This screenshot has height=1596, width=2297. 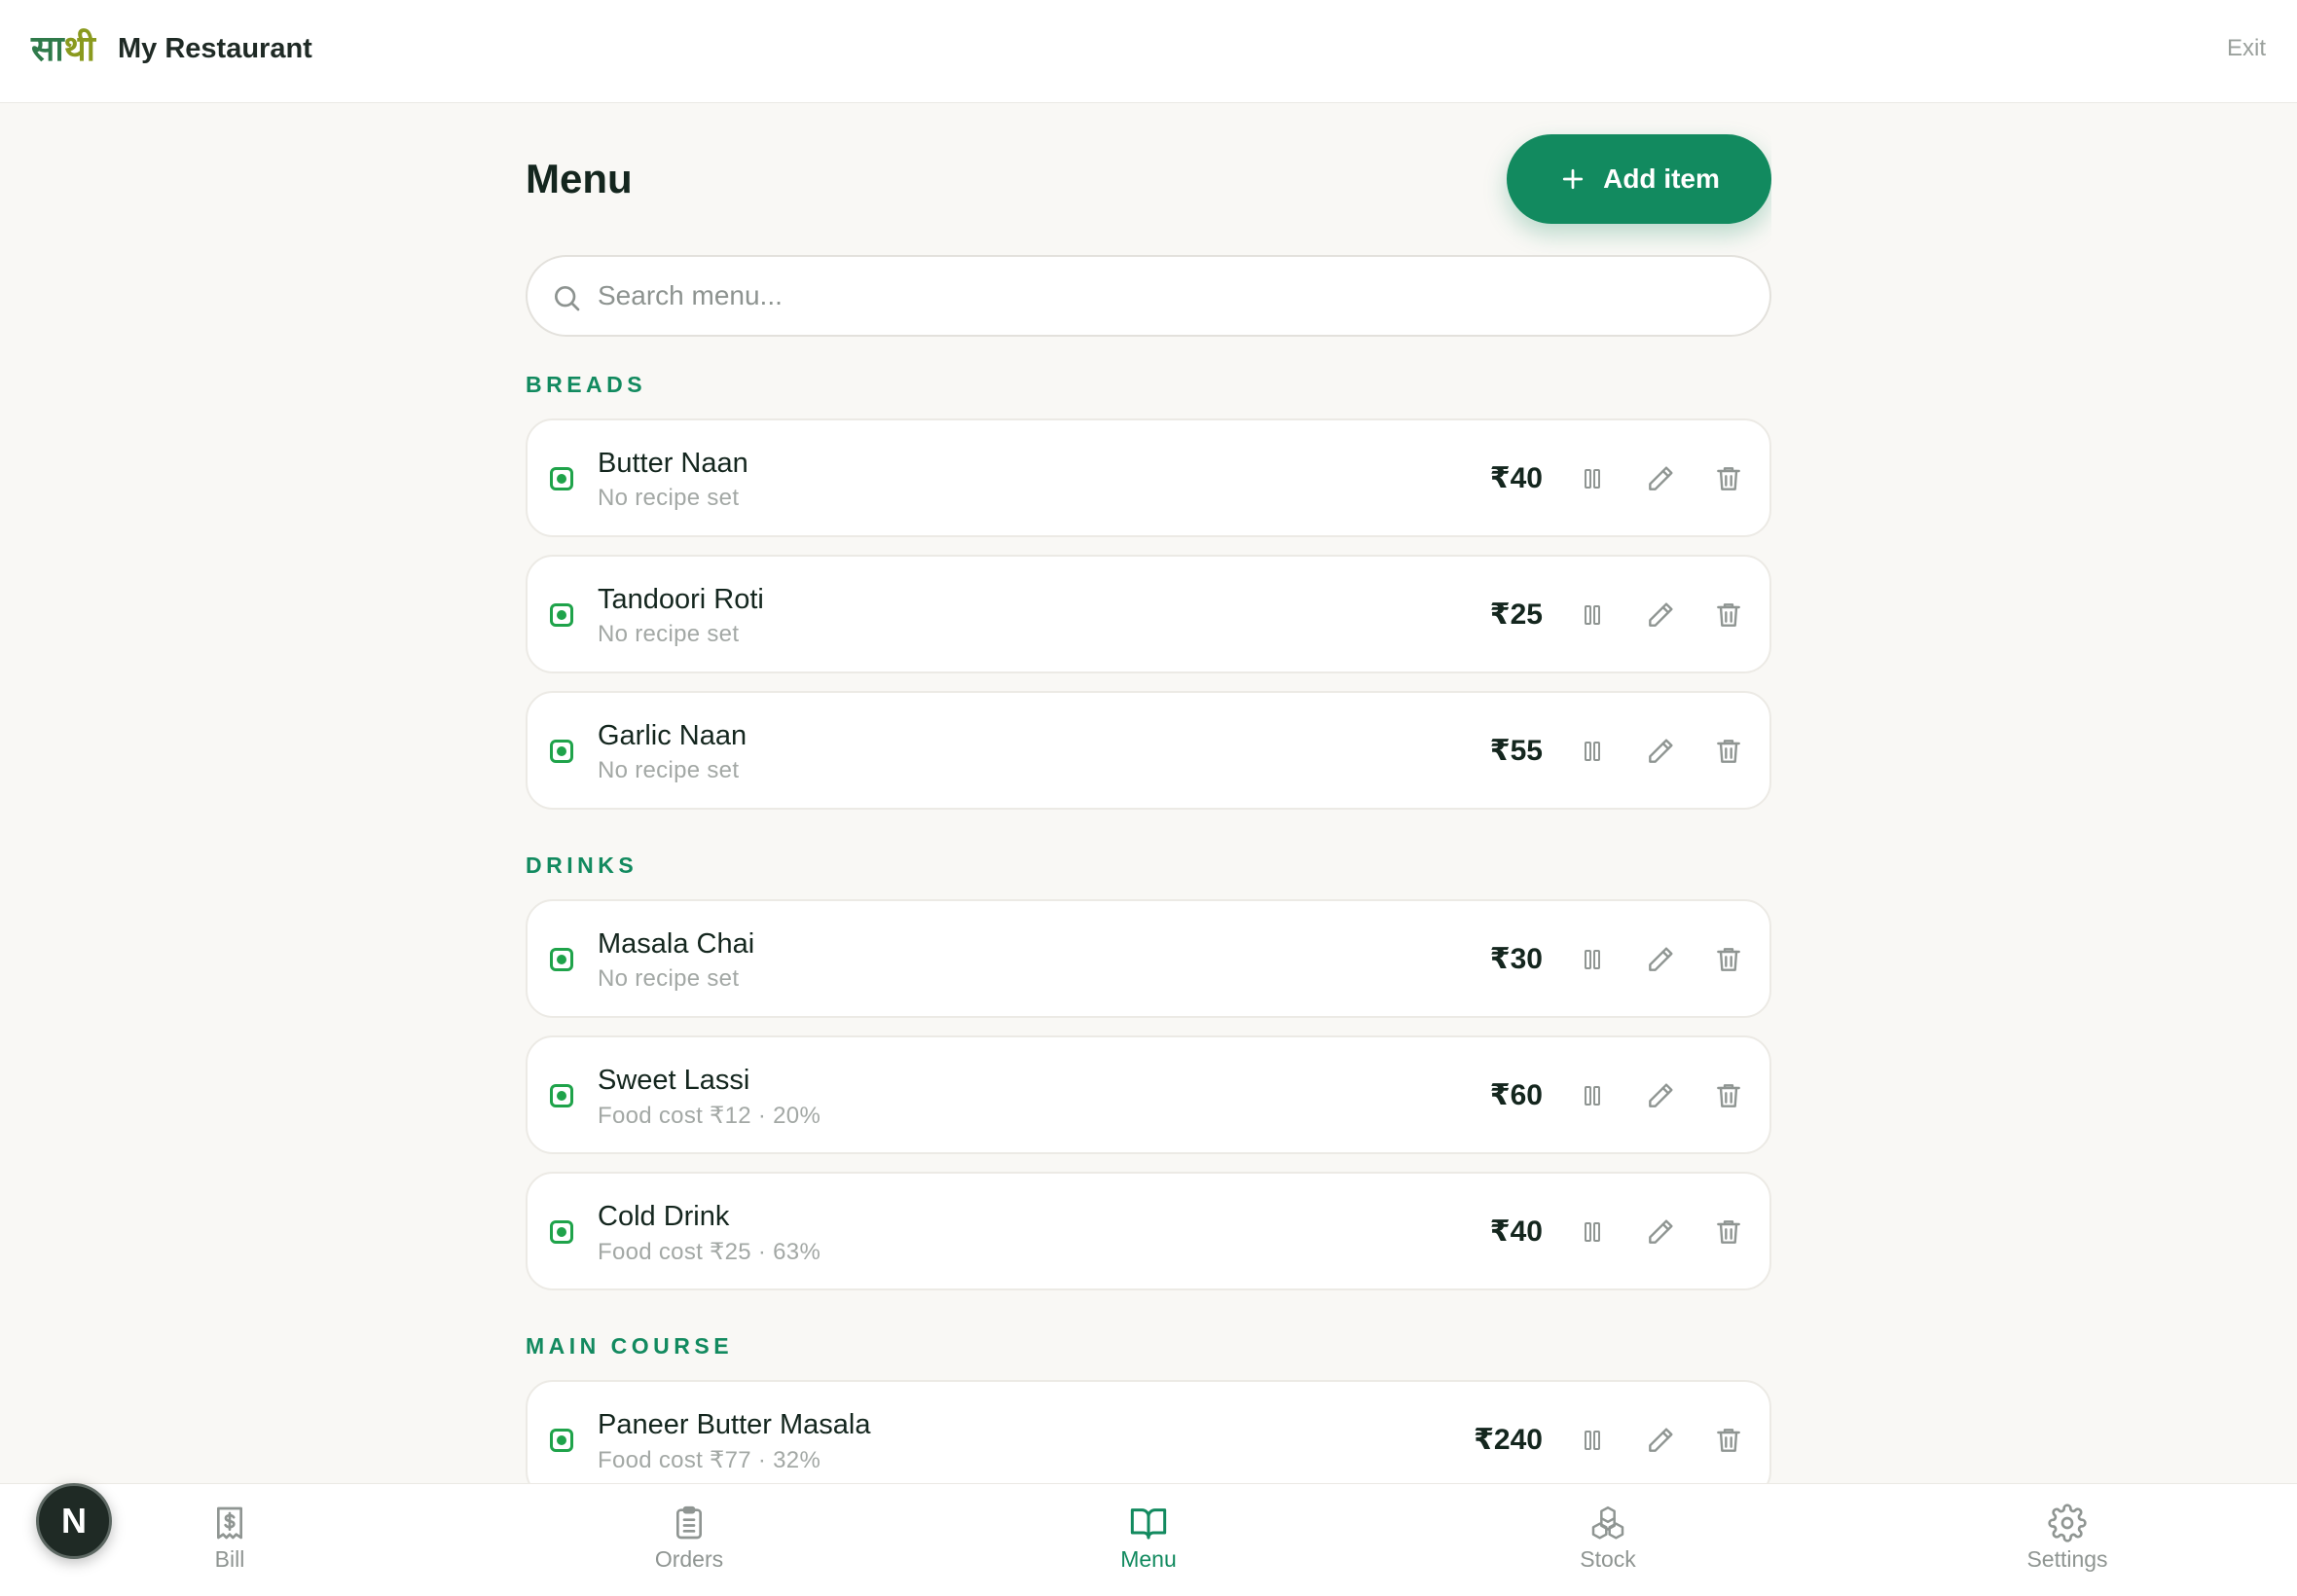 I want to click on item-name: Paneer Butter Masala, so click(x=734, y=1424).